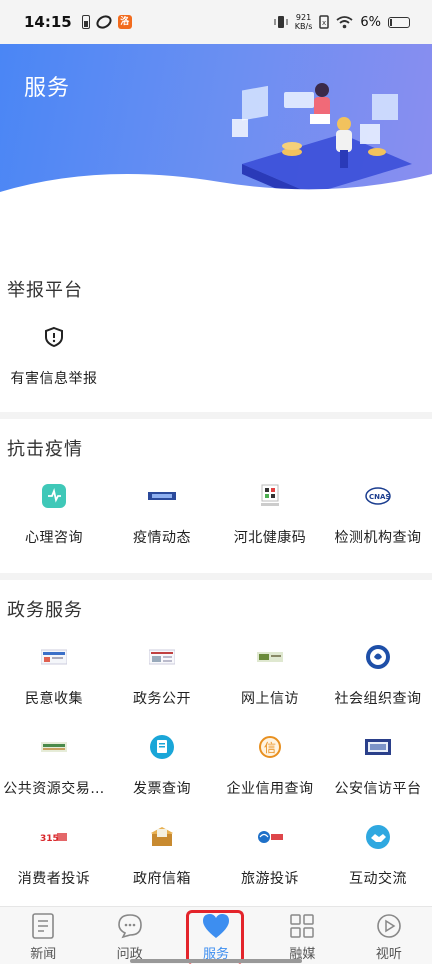 The image size is (432, 964). What do you see at coordinates (162, 538) in the screenshot?
I see `service-label: 疫情动态` at bounding box center [162, 538].